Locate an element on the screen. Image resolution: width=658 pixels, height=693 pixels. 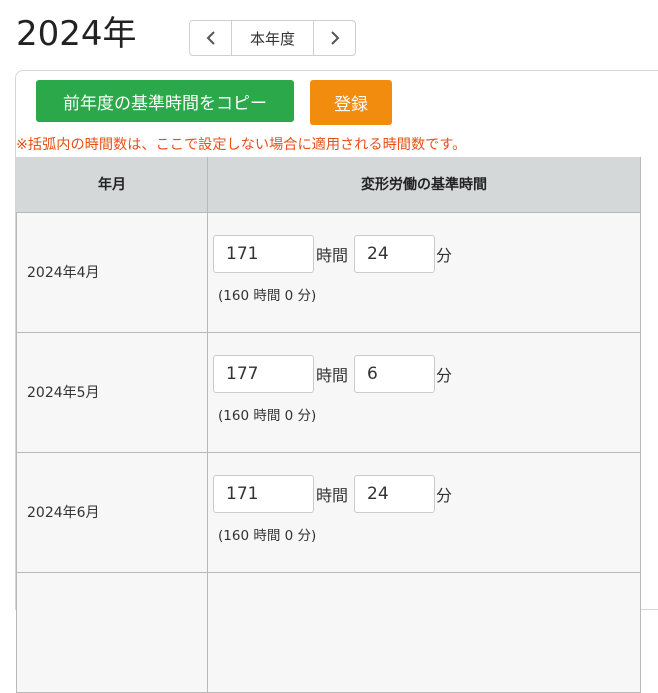
table-header-row: 年月 変形労働の基準時間 is located at coordinates (328, 185).